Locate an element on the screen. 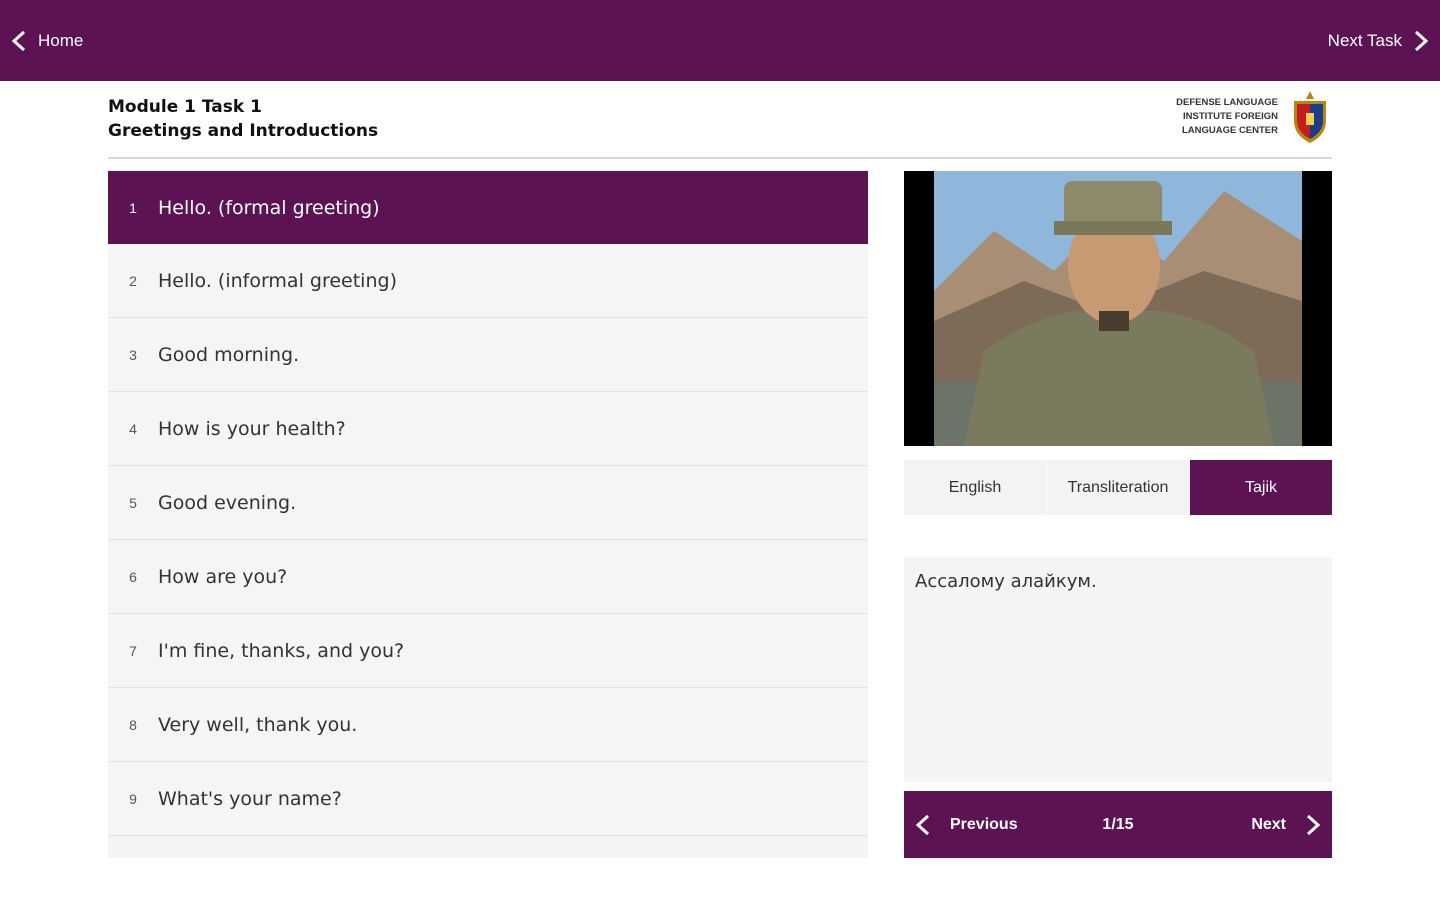  module-title: Module 1 Task 1 is located at coordinates (185, 107).